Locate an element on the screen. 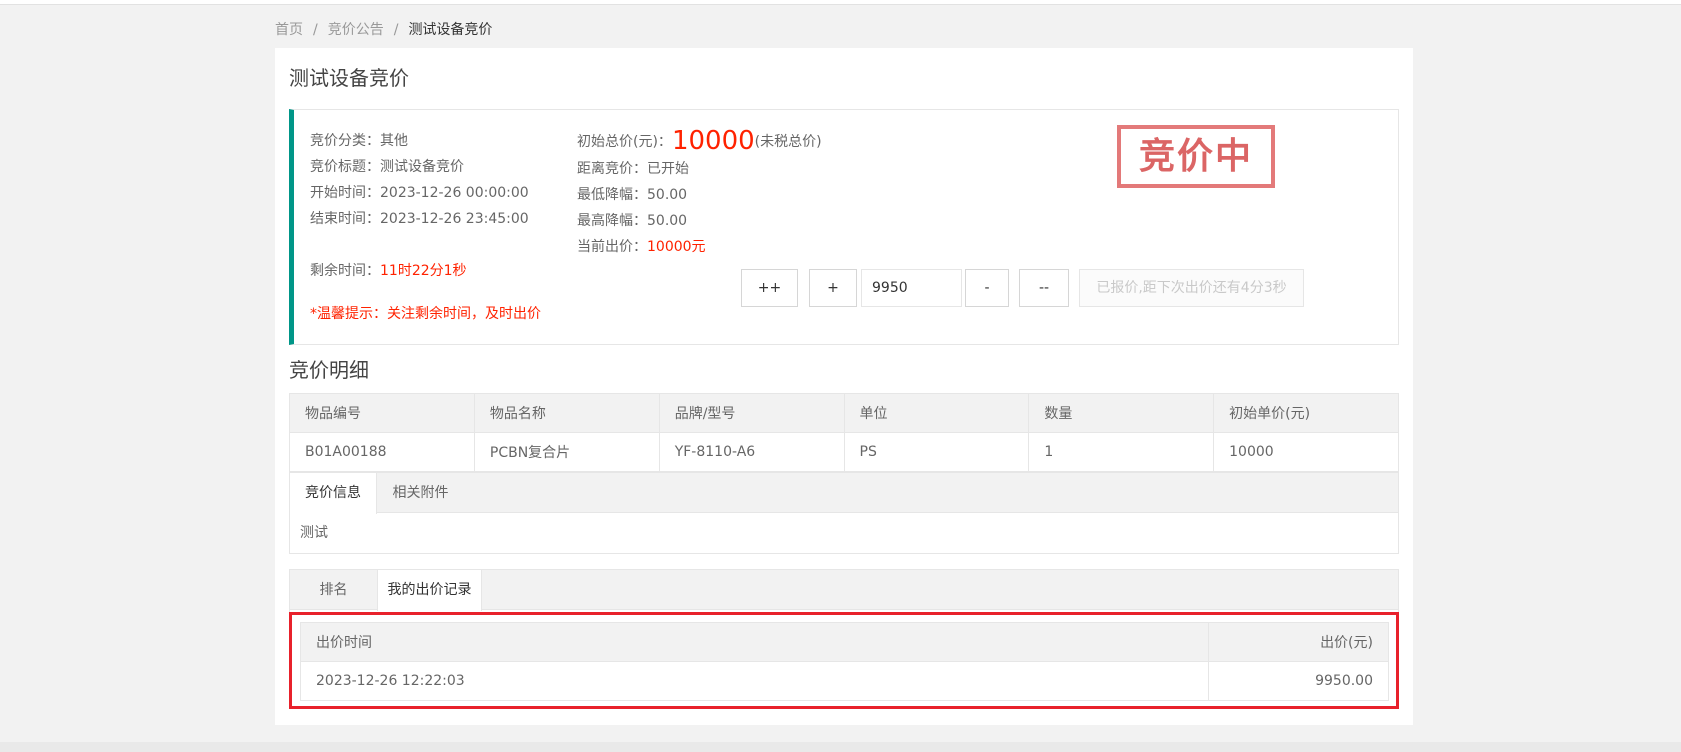 This screenshot has width=1681, height=752. current-bid-label: 当前出价： is located at coordinates (612, 247).